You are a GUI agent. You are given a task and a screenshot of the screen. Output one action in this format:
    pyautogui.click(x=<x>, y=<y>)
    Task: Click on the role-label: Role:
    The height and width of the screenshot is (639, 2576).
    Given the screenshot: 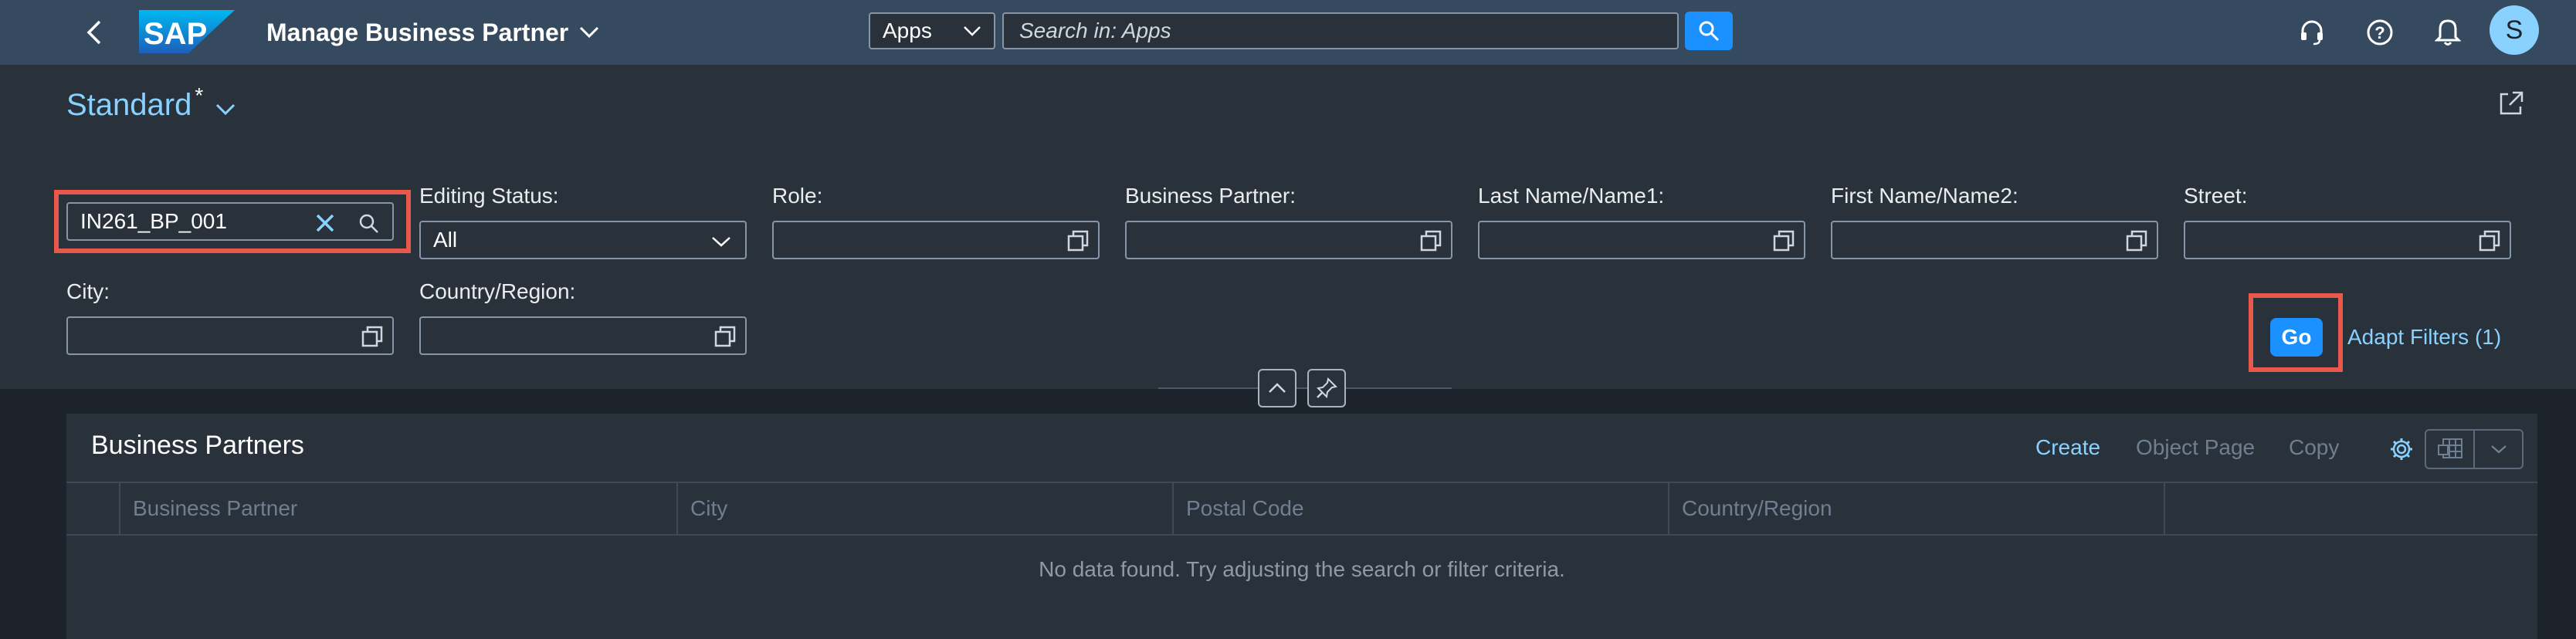 What is the action you would take?
    pyautogui.click(x=797, y=196)
    